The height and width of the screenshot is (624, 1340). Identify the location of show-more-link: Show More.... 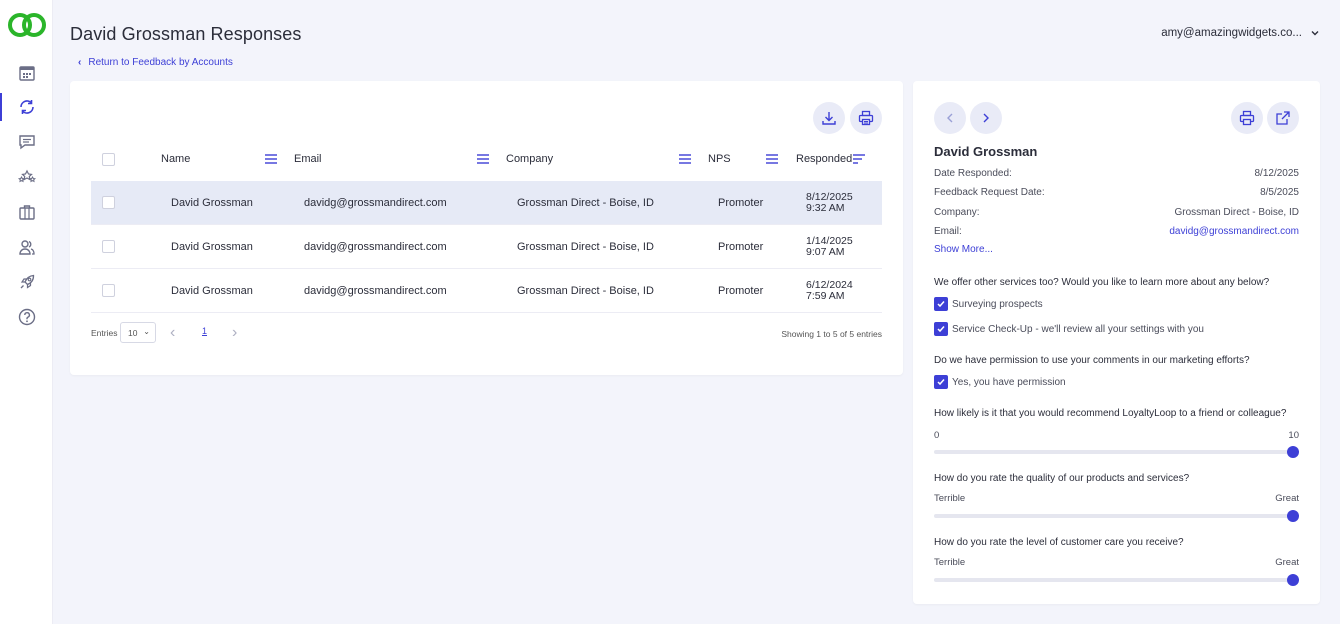
(963, 249).